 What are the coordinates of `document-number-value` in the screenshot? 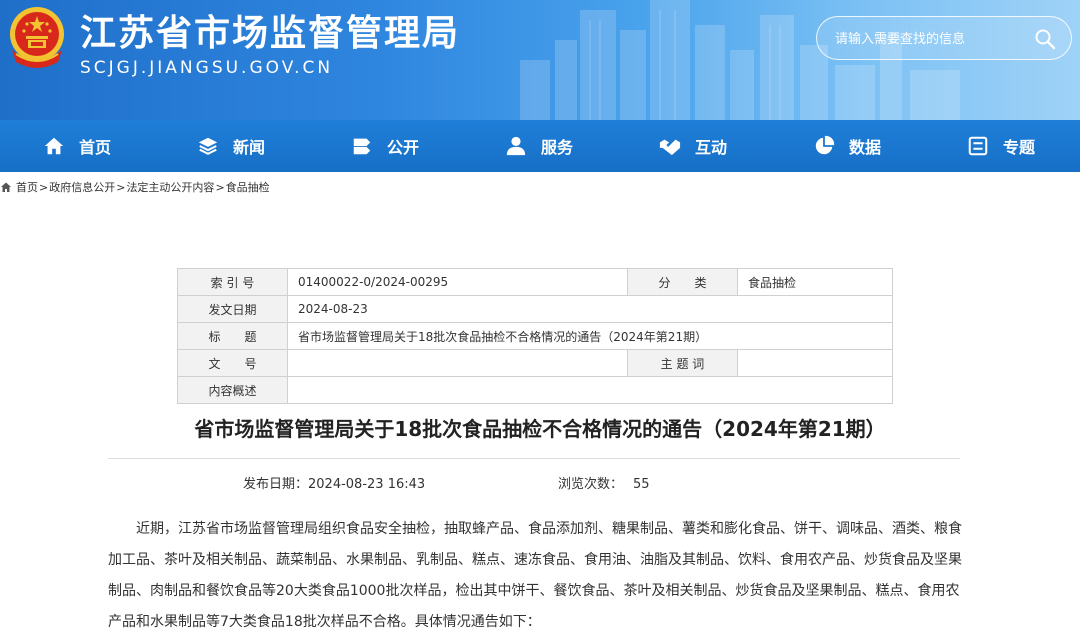 It's located at (457, 363).